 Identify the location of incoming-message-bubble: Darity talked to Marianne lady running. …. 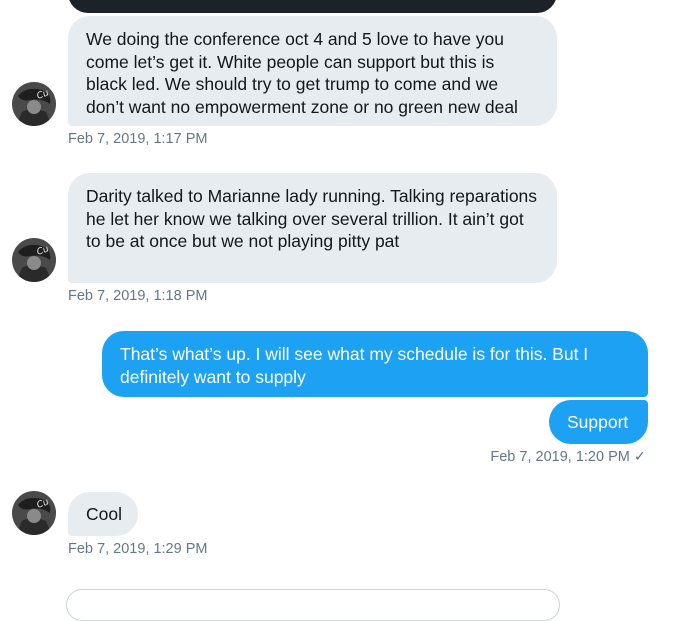
(312, 228).